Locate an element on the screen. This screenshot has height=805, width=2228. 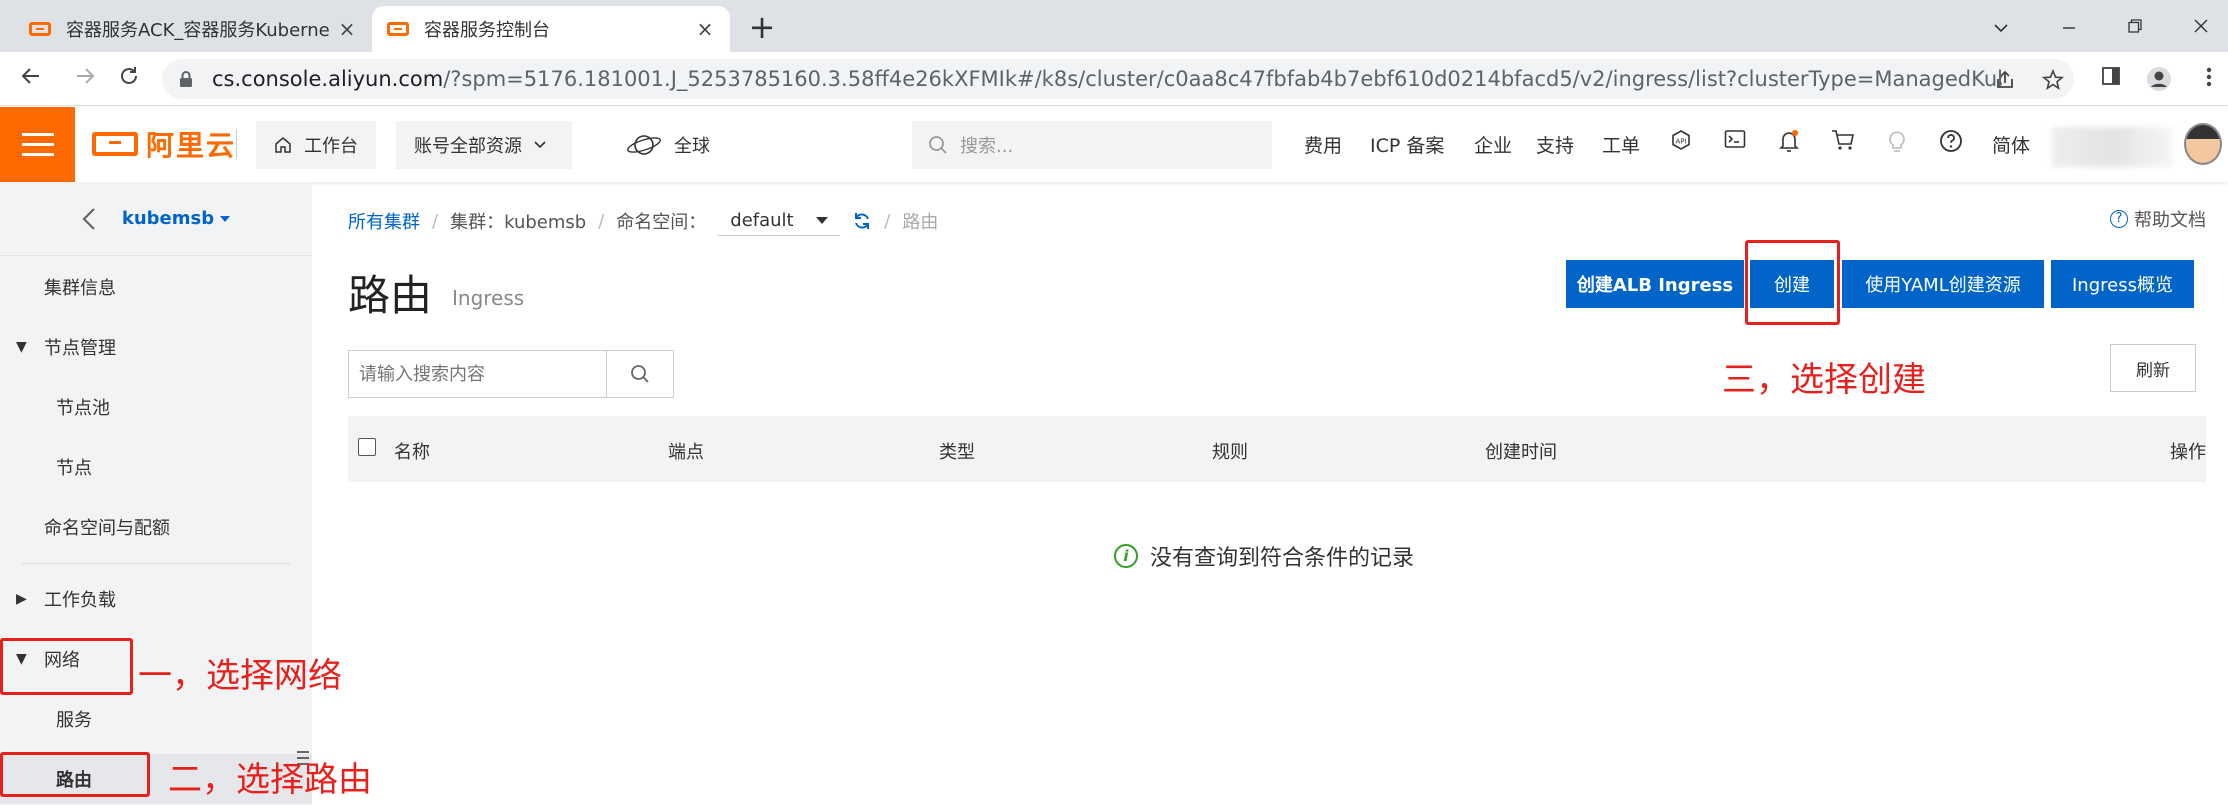
refresh-namespace-icon is located at coordinates (862, 221).